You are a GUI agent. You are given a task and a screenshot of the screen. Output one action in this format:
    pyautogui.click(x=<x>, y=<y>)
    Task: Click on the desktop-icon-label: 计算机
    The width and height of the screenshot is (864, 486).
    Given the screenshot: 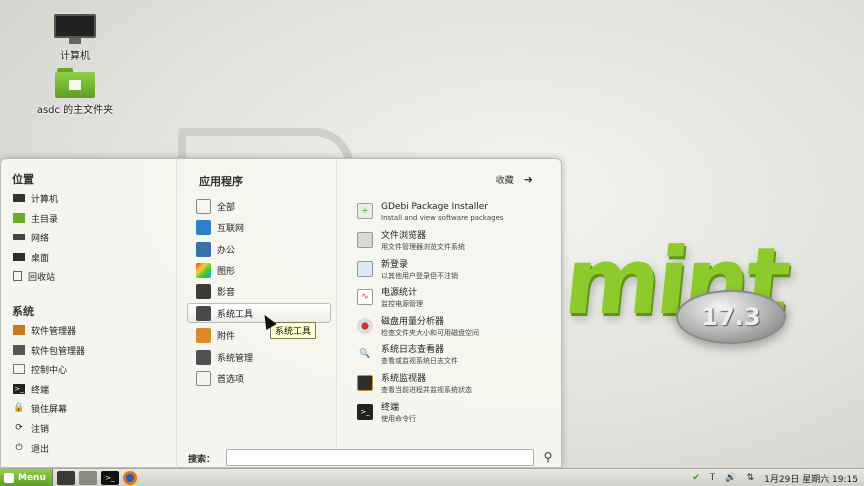 What is the action you would take?
    pyautogui.click(x=75, y=56)
    